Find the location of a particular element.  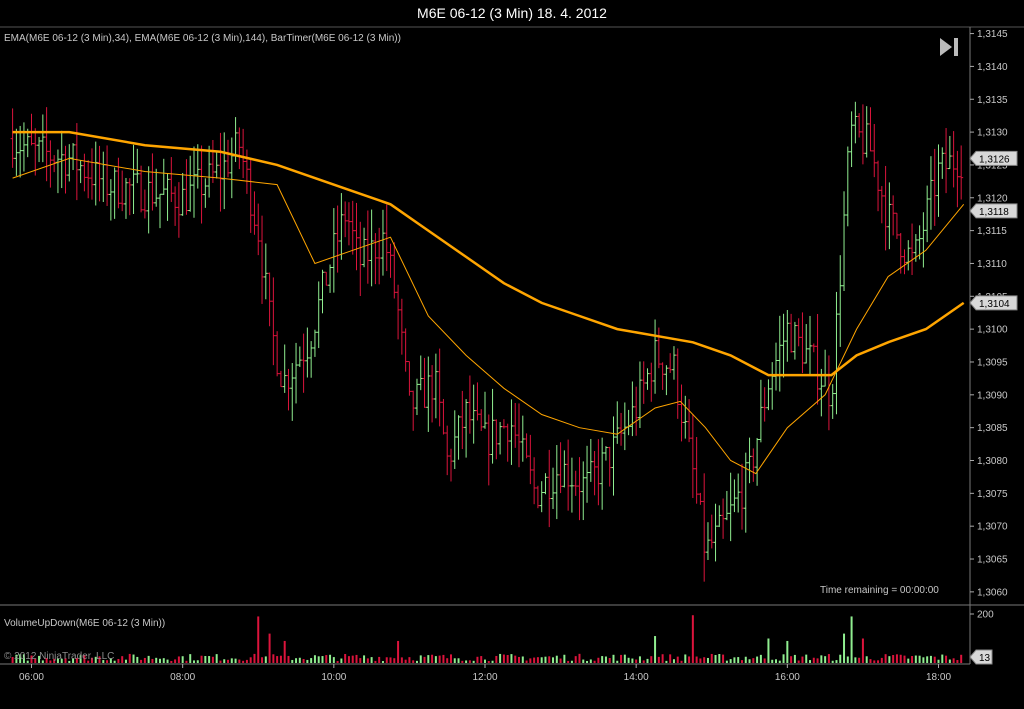

y-tick-label: 1,3060 is located at coordinates (992, 592).